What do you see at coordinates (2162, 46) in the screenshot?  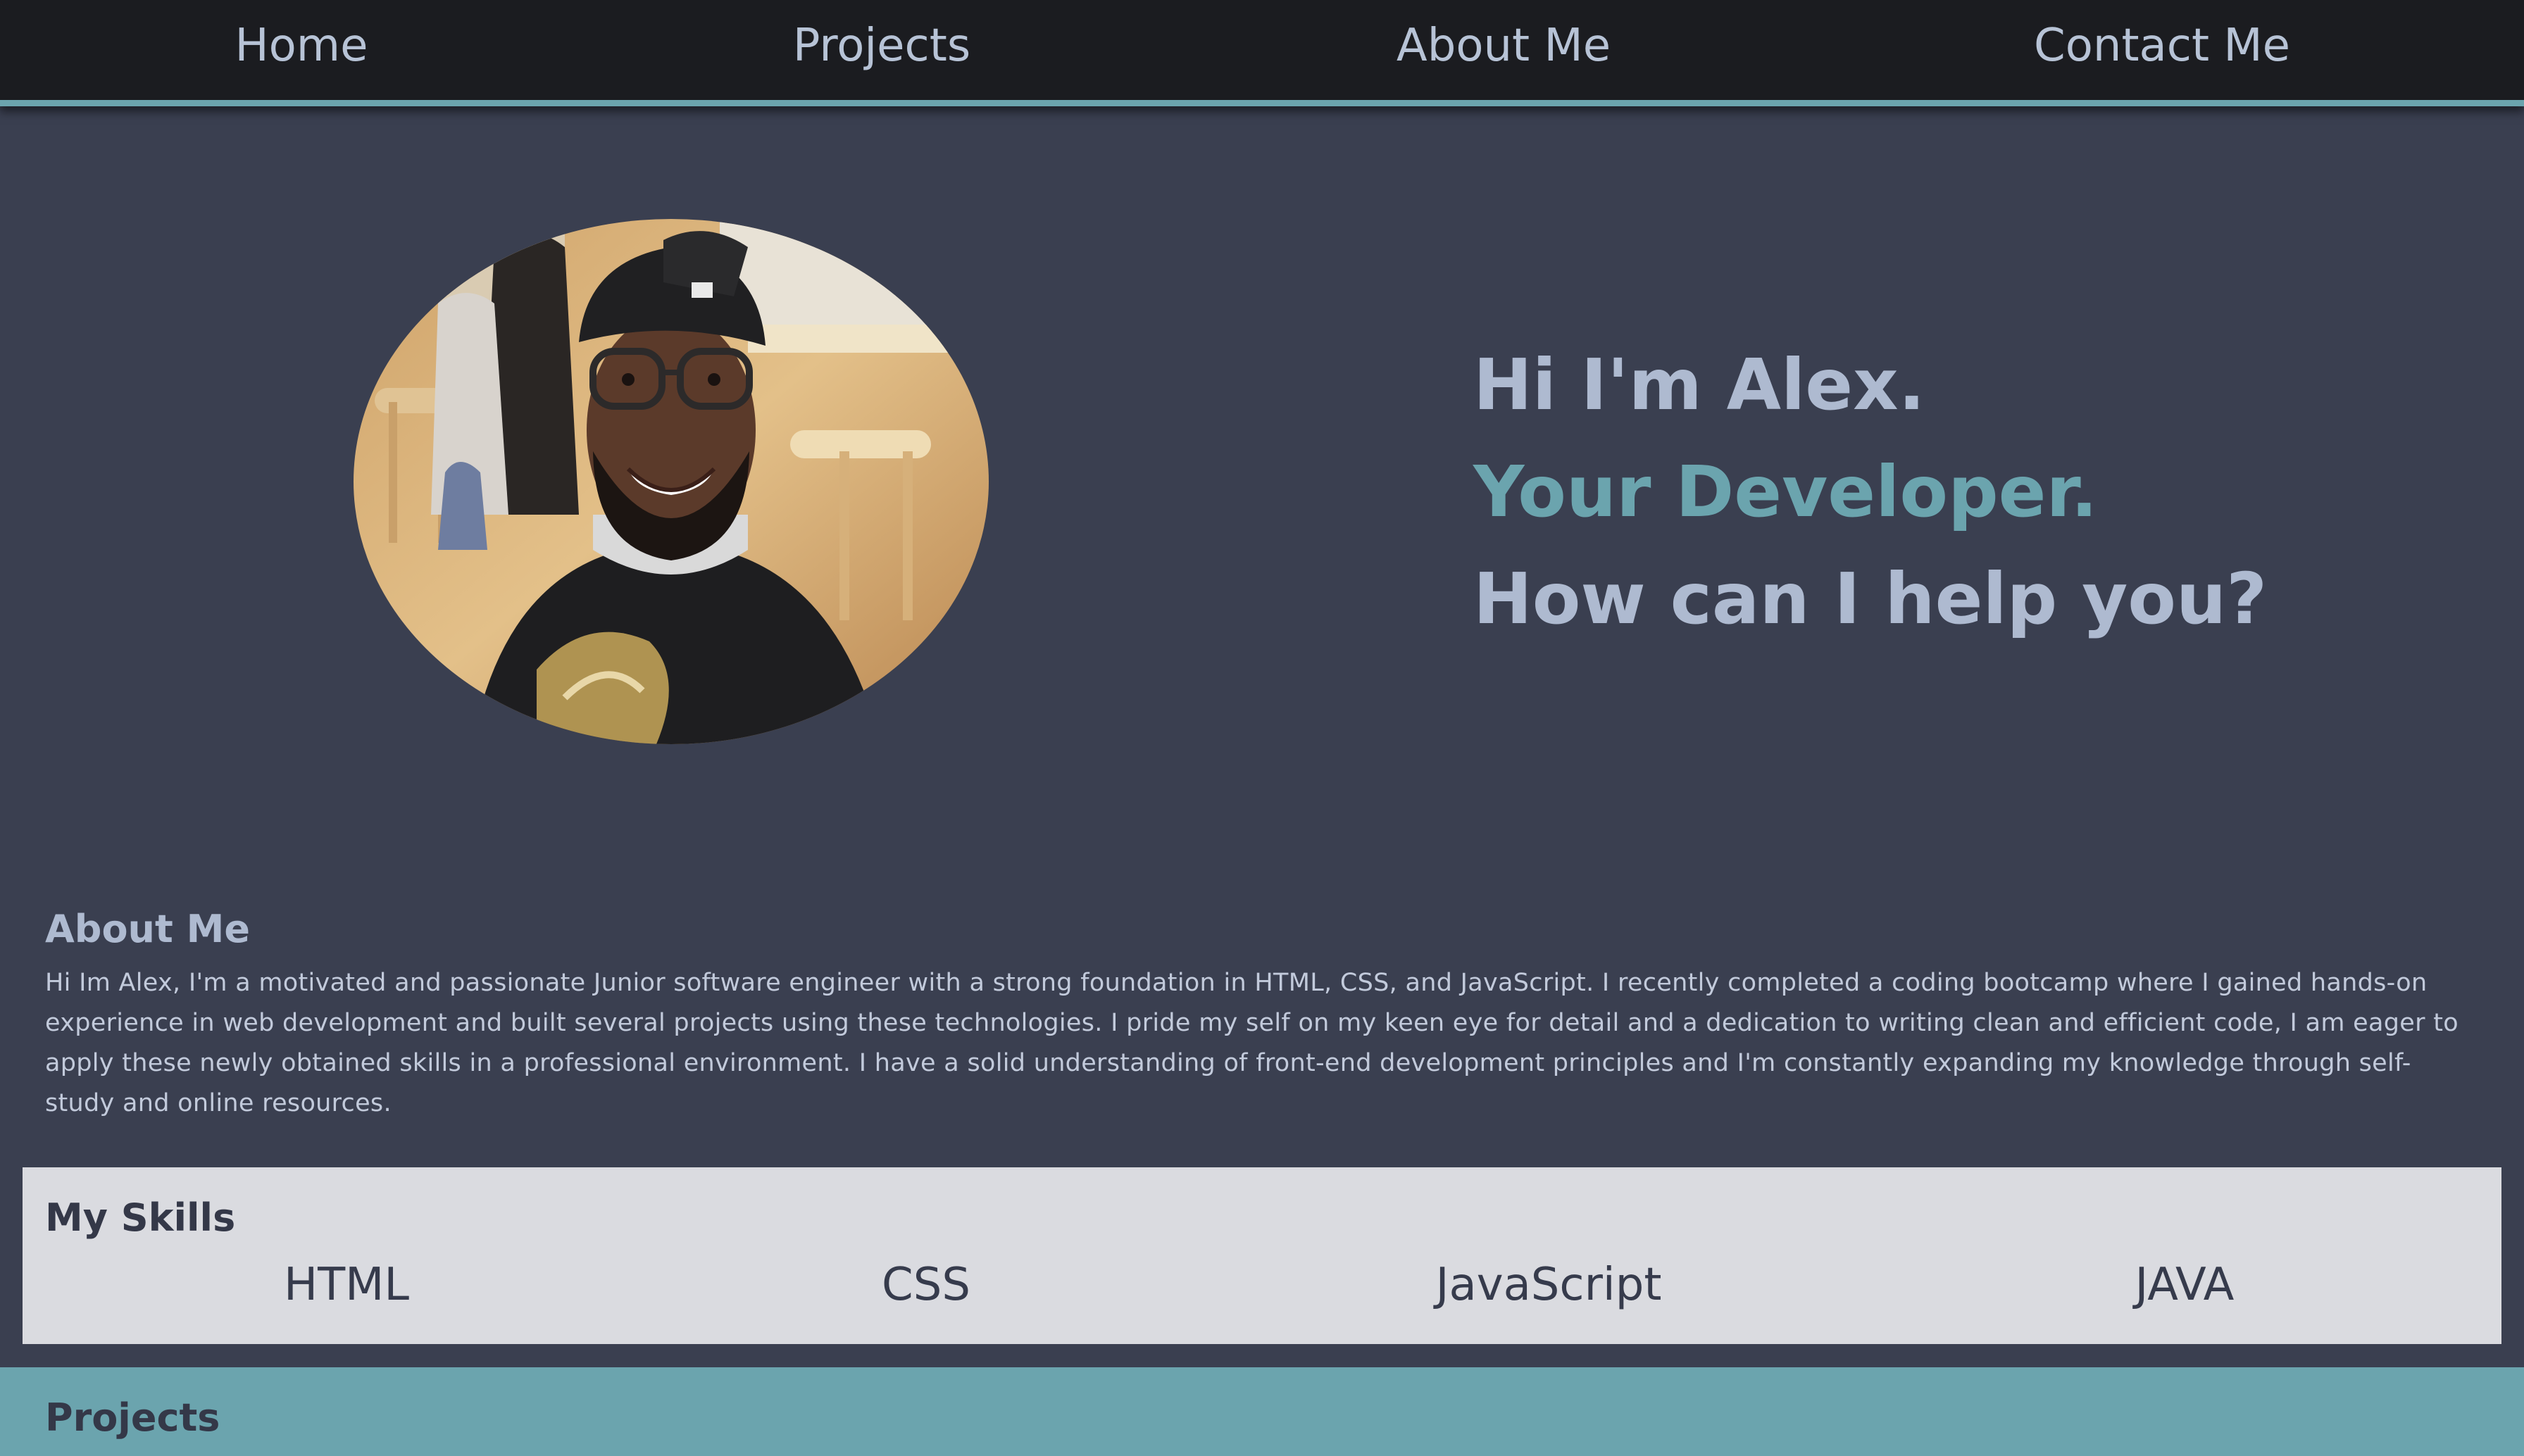 I see `nav-contact-link: Contact Me` at bounding box center [2162, 46].